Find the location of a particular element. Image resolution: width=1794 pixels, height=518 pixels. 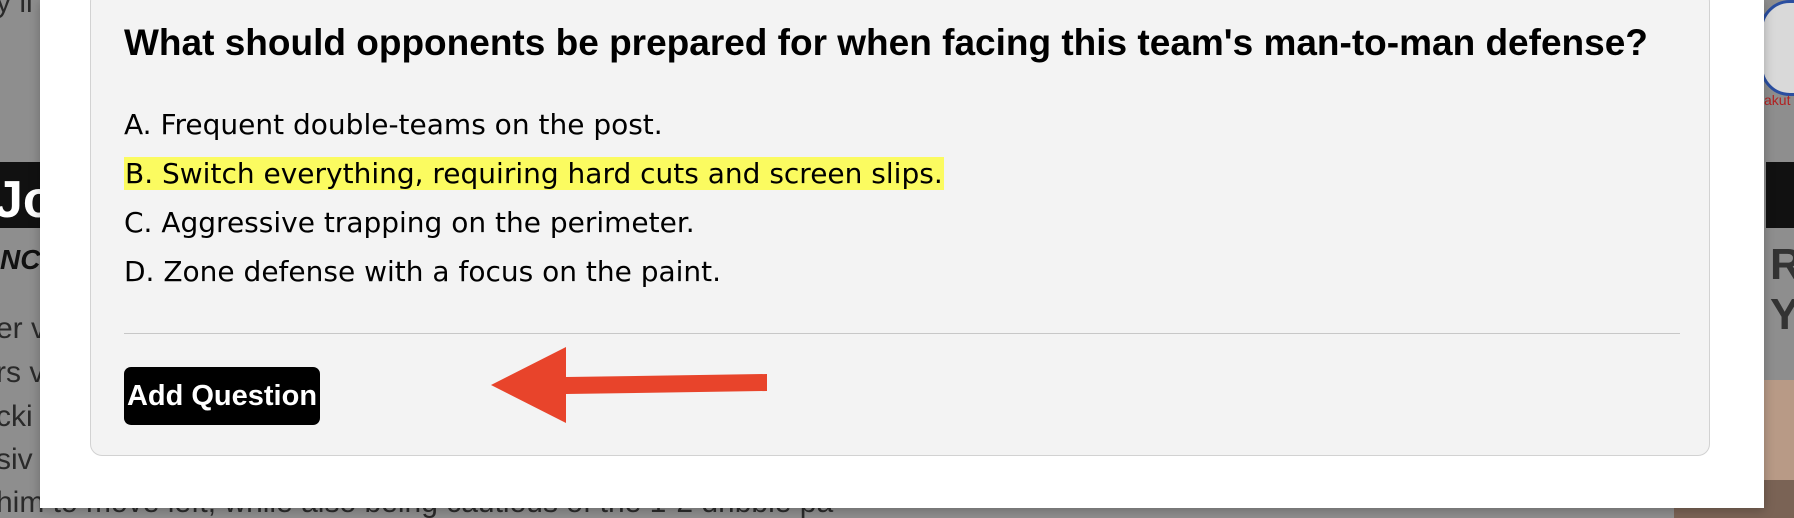

background-right-bar is located at coordinates (1780, 195).